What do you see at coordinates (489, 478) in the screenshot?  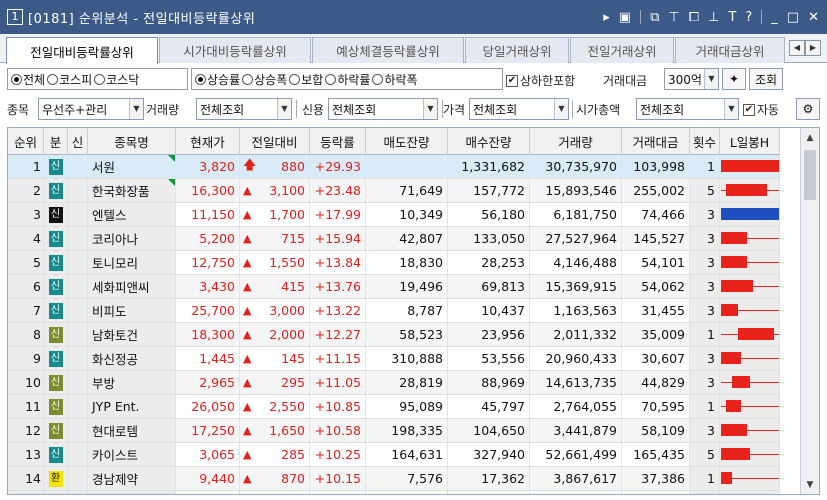 I see `bid-cell: 17,362` at bounding box center [489, 478].